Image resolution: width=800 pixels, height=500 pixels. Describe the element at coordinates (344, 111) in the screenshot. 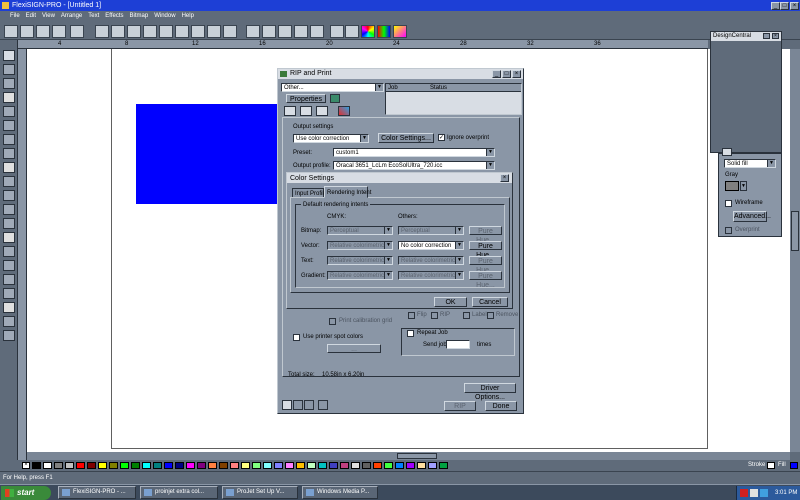

I see `tab-spot-icon` at that location.